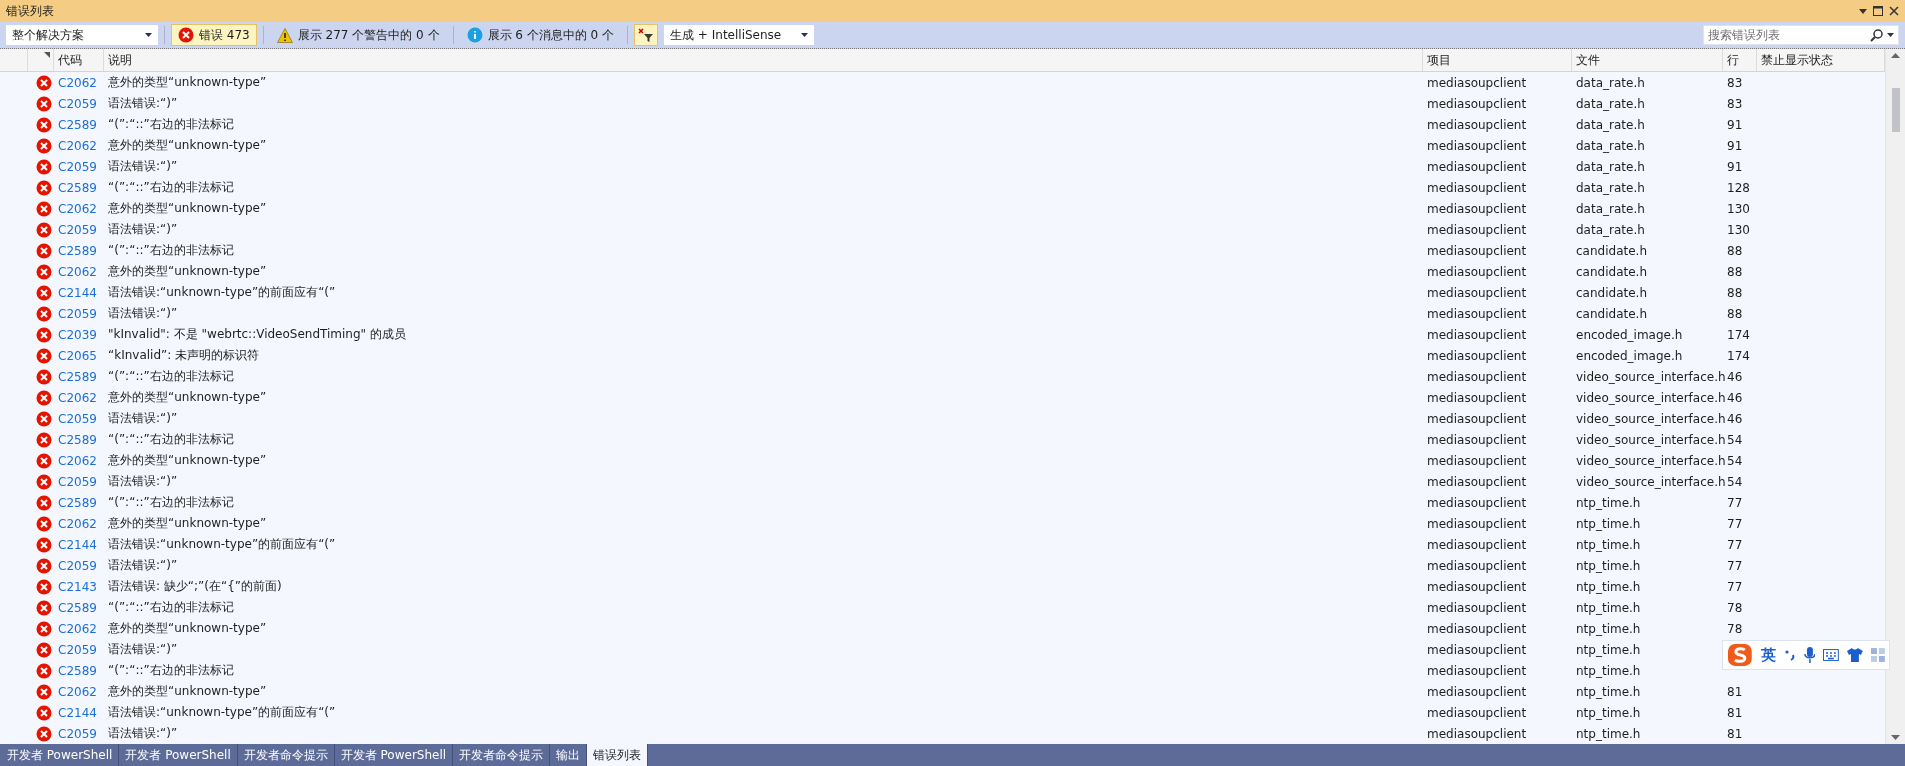 The width and height of the screenshot is (1905, 766). What do you see at coordinates (1895, 737) in the screenshot?
I see `scroll-down-icon` at bounding box center [1895, 737].